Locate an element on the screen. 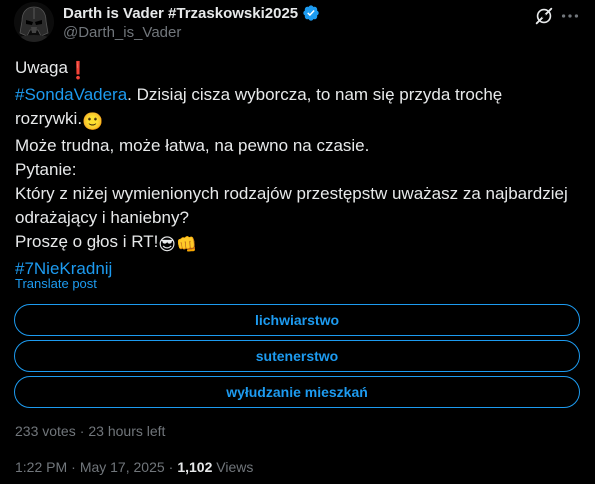  post-timestamp-row: 1:22 PM · May 17, 2025 · 1,102 Views is located at coordinates (134, 467).